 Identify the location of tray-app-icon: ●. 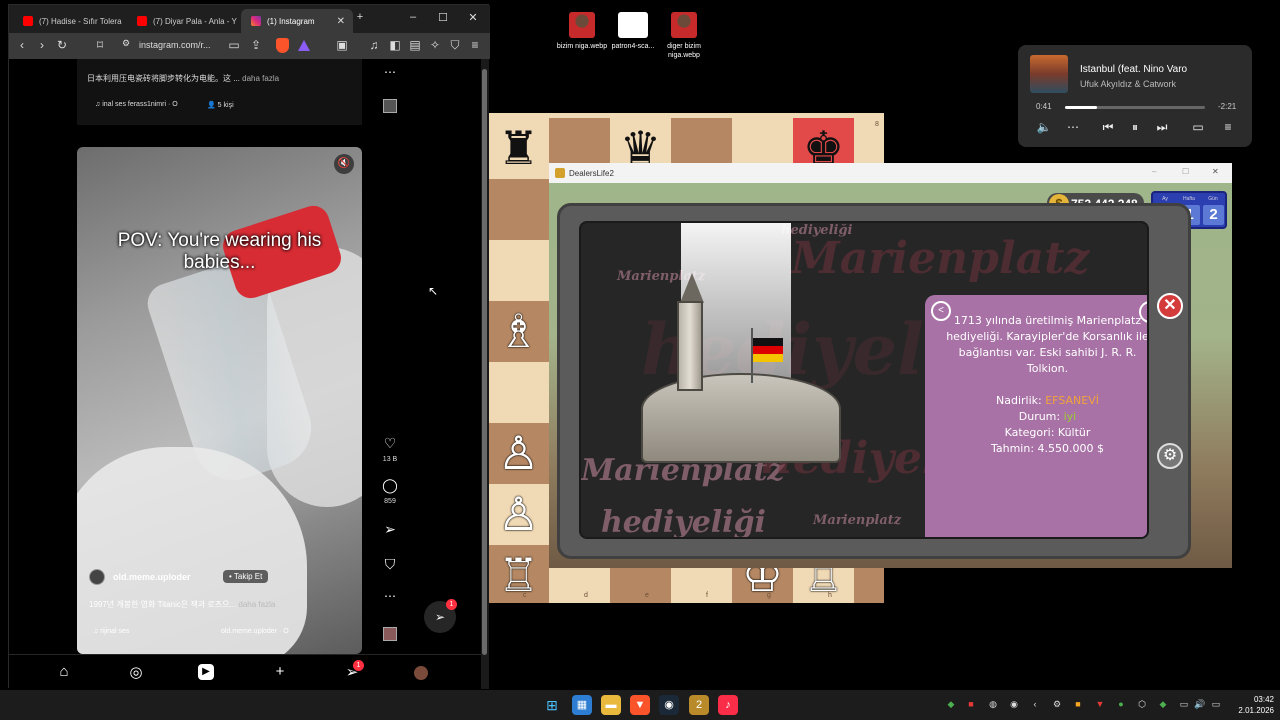
(1121, 704).